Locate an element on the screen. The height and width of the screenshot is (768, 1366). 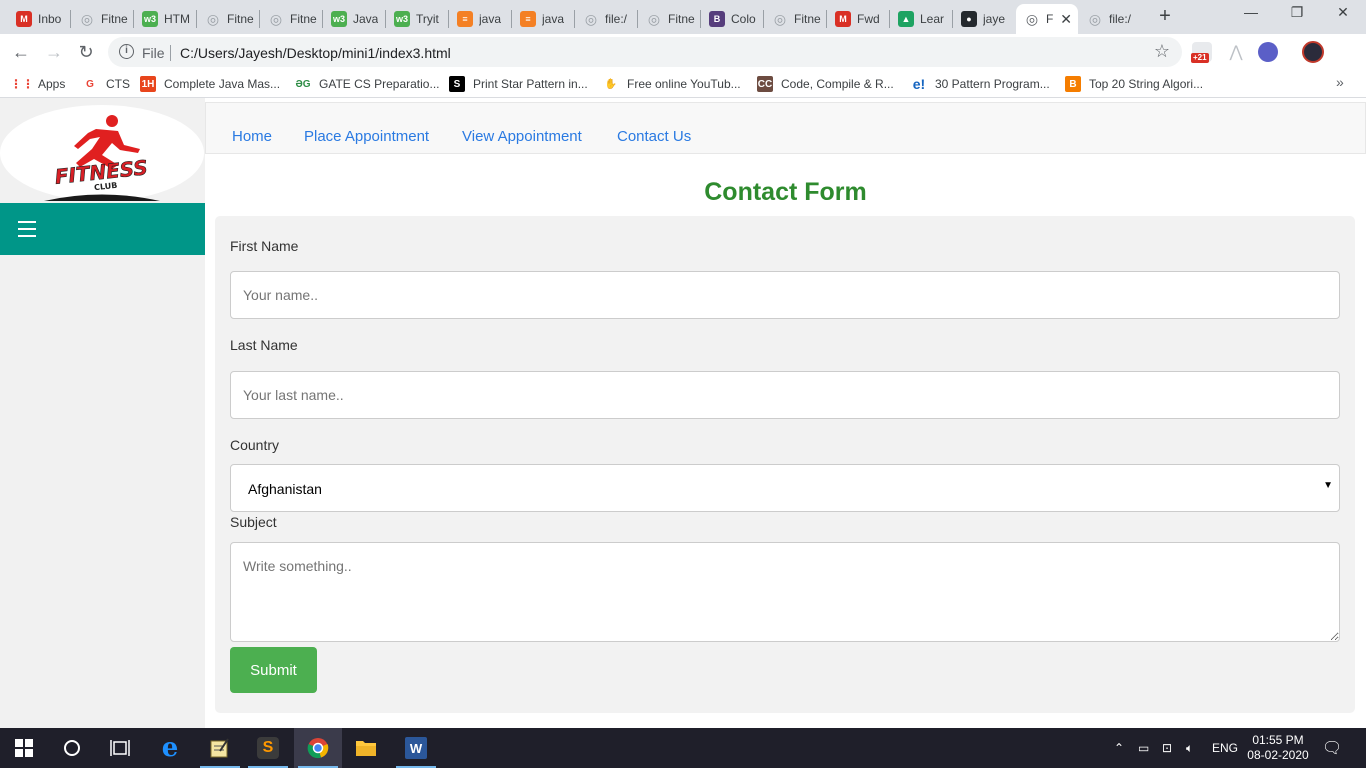
volume-icon: 🔈︎ is located at coordinates (1189, 748).